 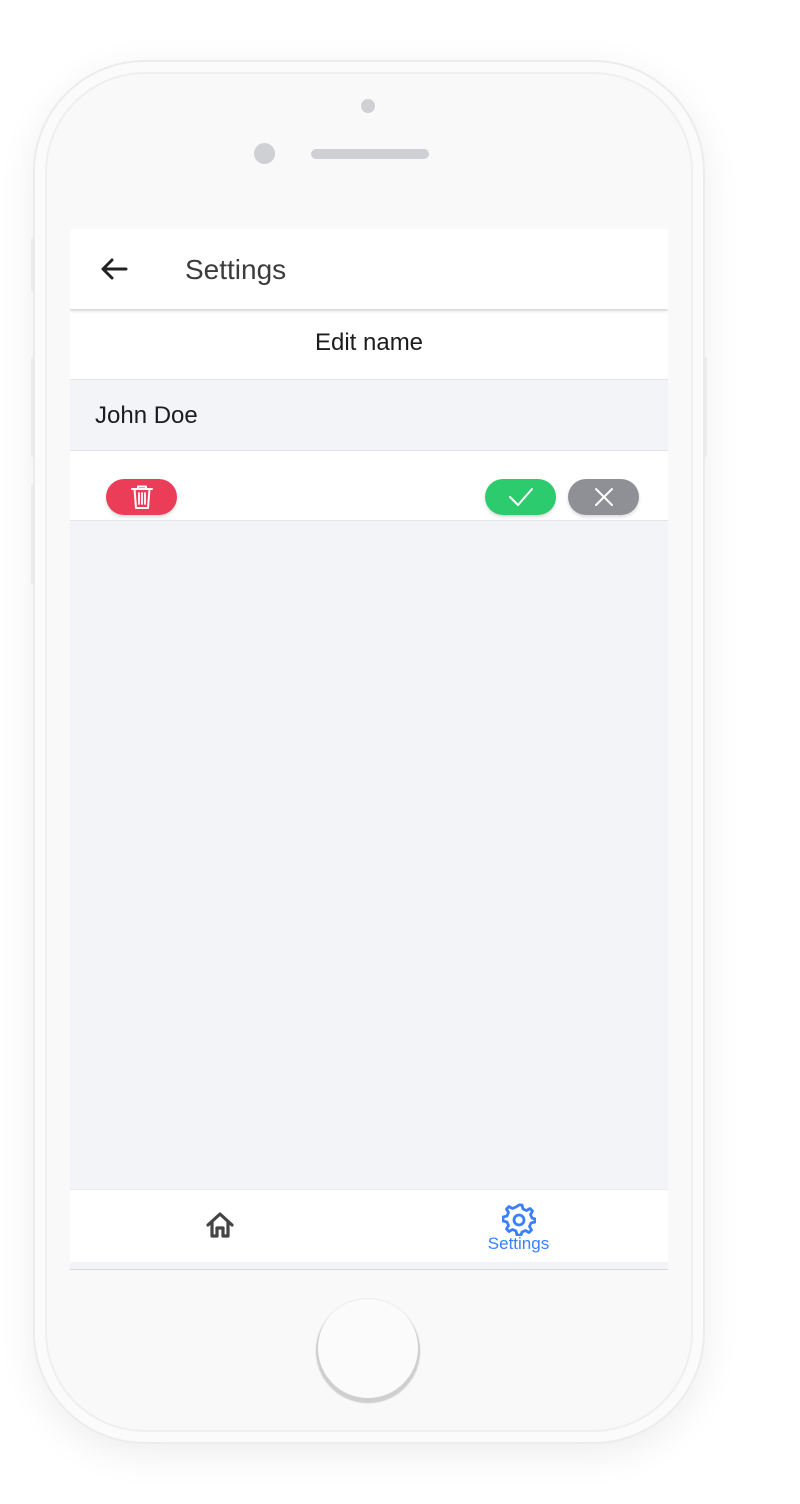 What do you see at coordinates (33, 265) in the screenshot?
I see `phone-silent-switch` at bounding box center [33, 265].